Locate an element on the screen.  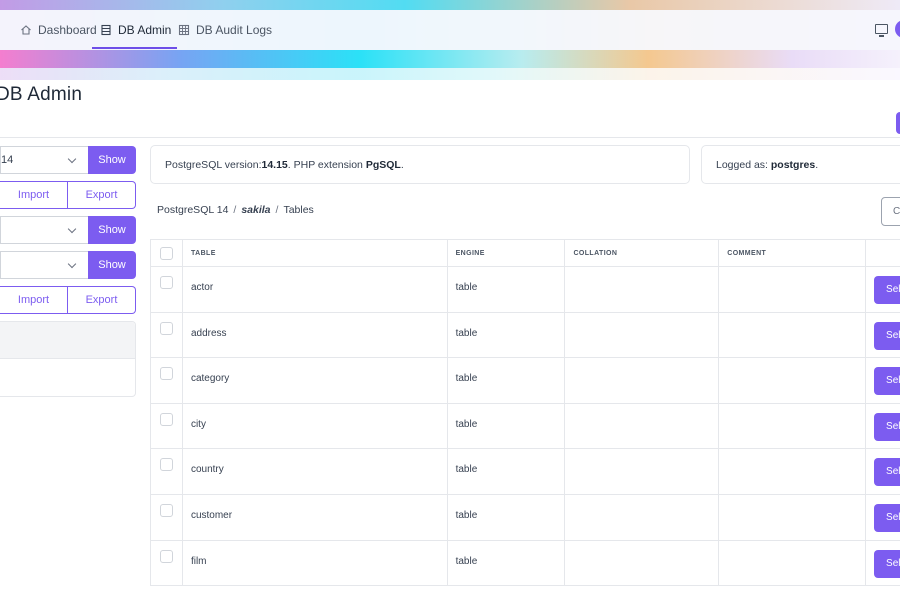
select-all-cell is located at coordinates (167, 253).